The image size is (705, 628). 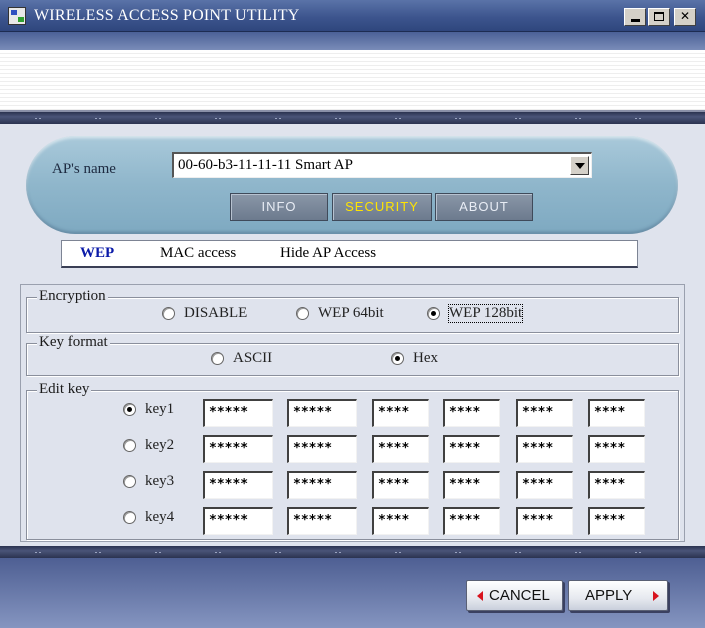 What do you see at coordinates (635, 20) in the screenshot?
I see `minimize-icon` at bounding box center [635, 20].